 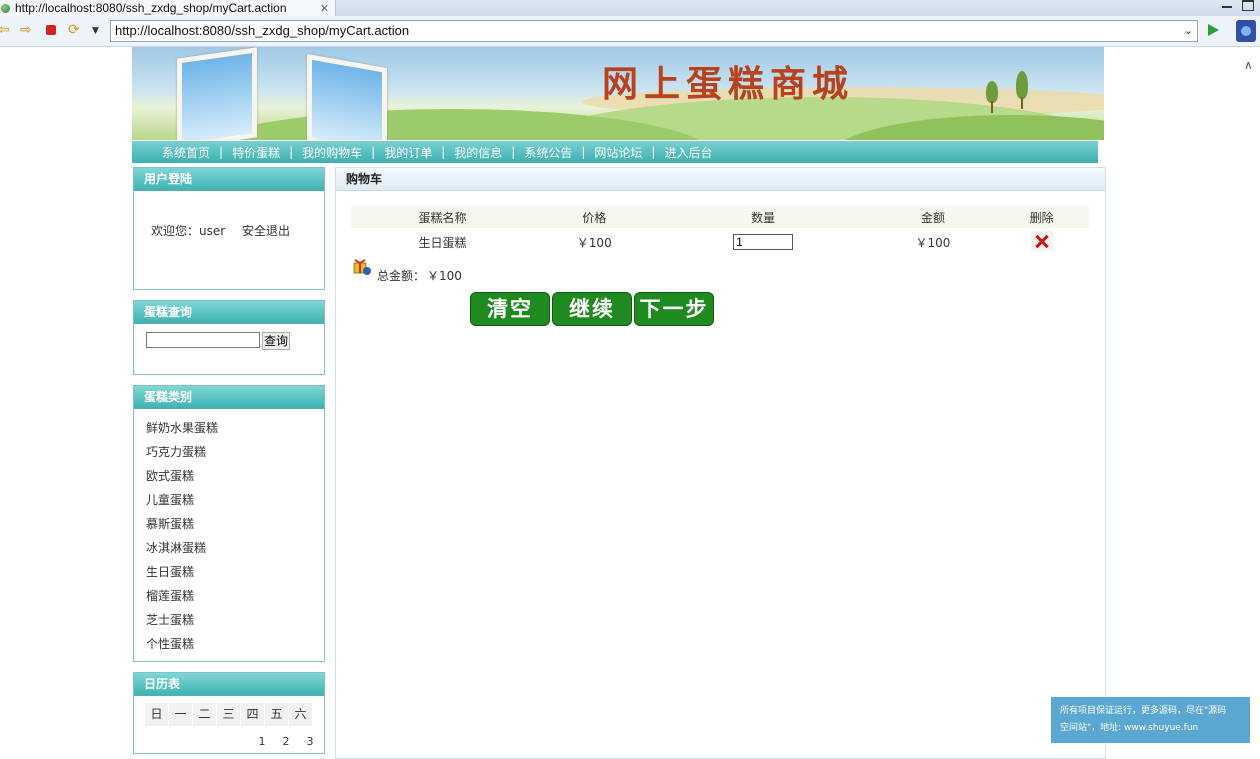 I want to click on minimize-icon, so click(x=1227, y=7).